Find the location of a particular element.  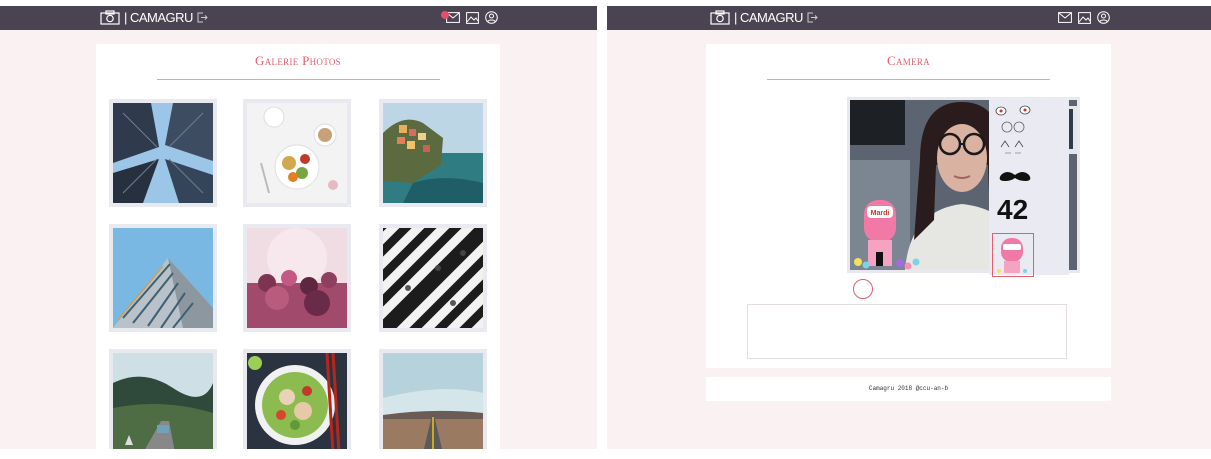

gallery-photo-cliff-town is located at coordinates (433, 153).